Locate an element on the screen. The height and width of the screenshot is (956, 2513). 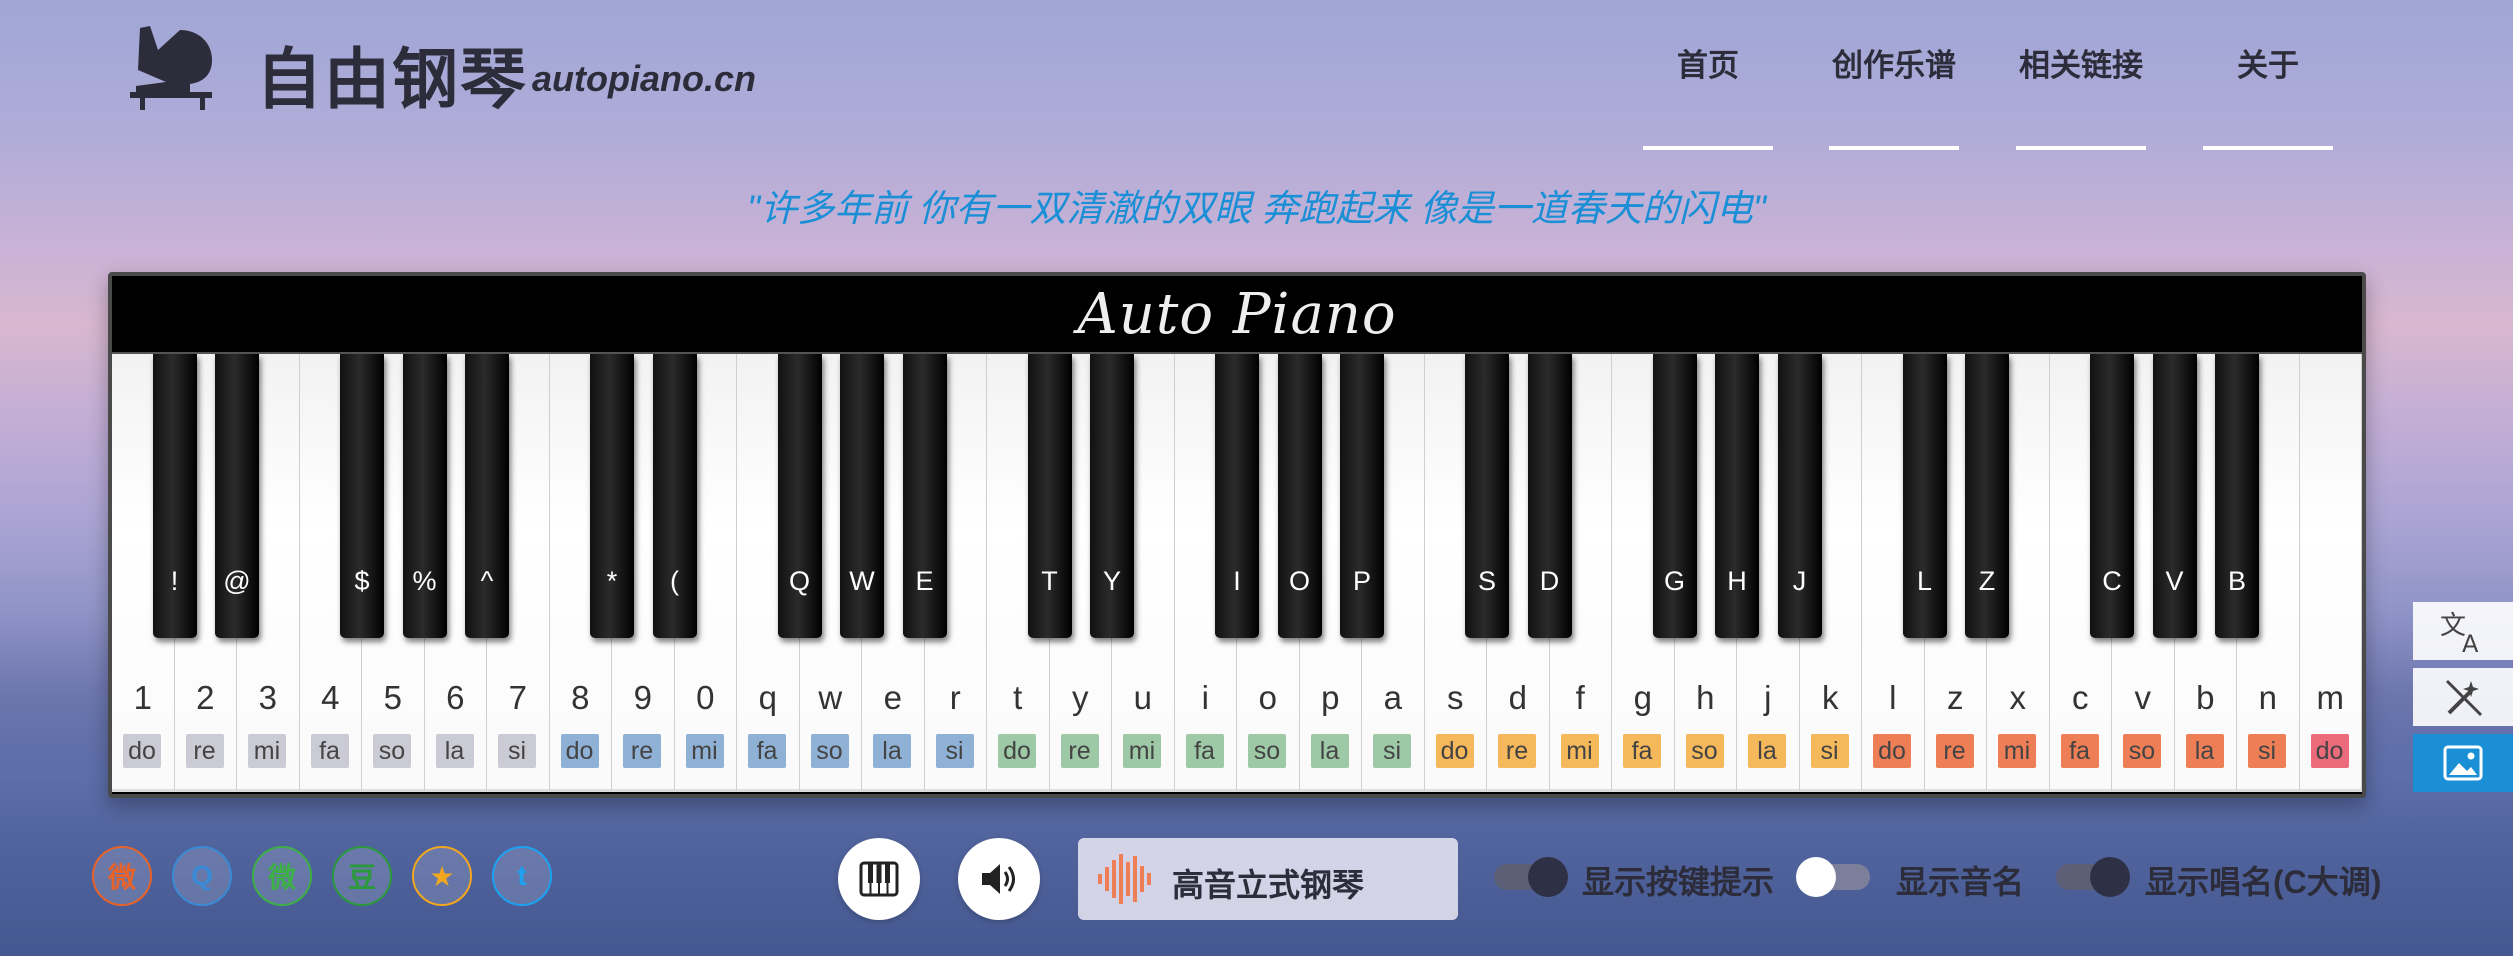
wechat-icon: 微 is located at coordinates (282, 876).